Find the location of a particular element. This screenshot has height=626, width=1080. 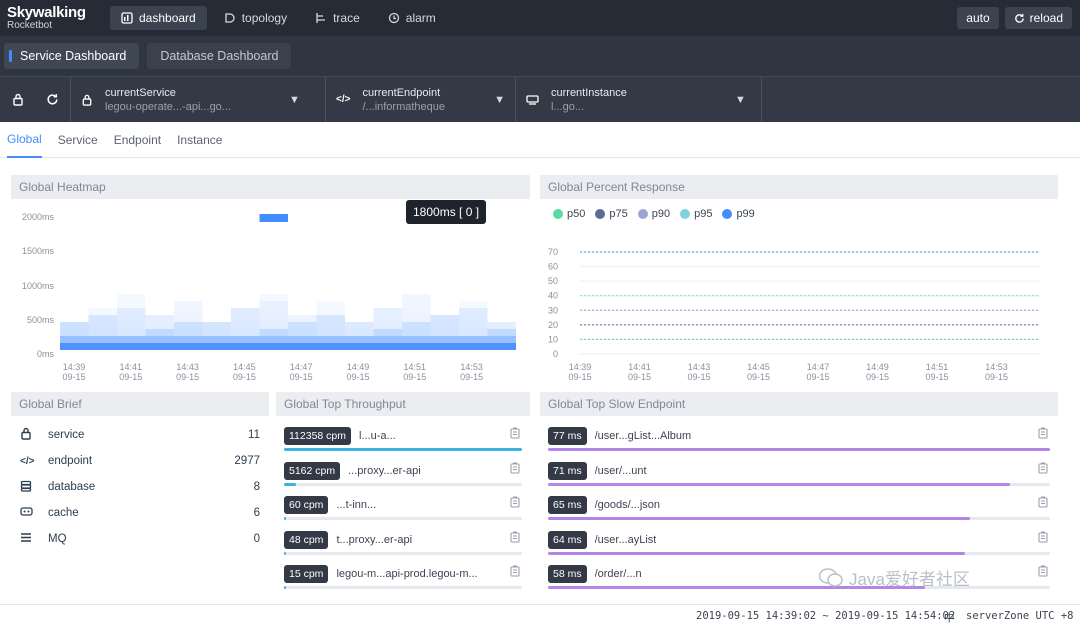

dashboard-tabs: Service Dashboard Database Dashboard is located at coordinates (540, 56).